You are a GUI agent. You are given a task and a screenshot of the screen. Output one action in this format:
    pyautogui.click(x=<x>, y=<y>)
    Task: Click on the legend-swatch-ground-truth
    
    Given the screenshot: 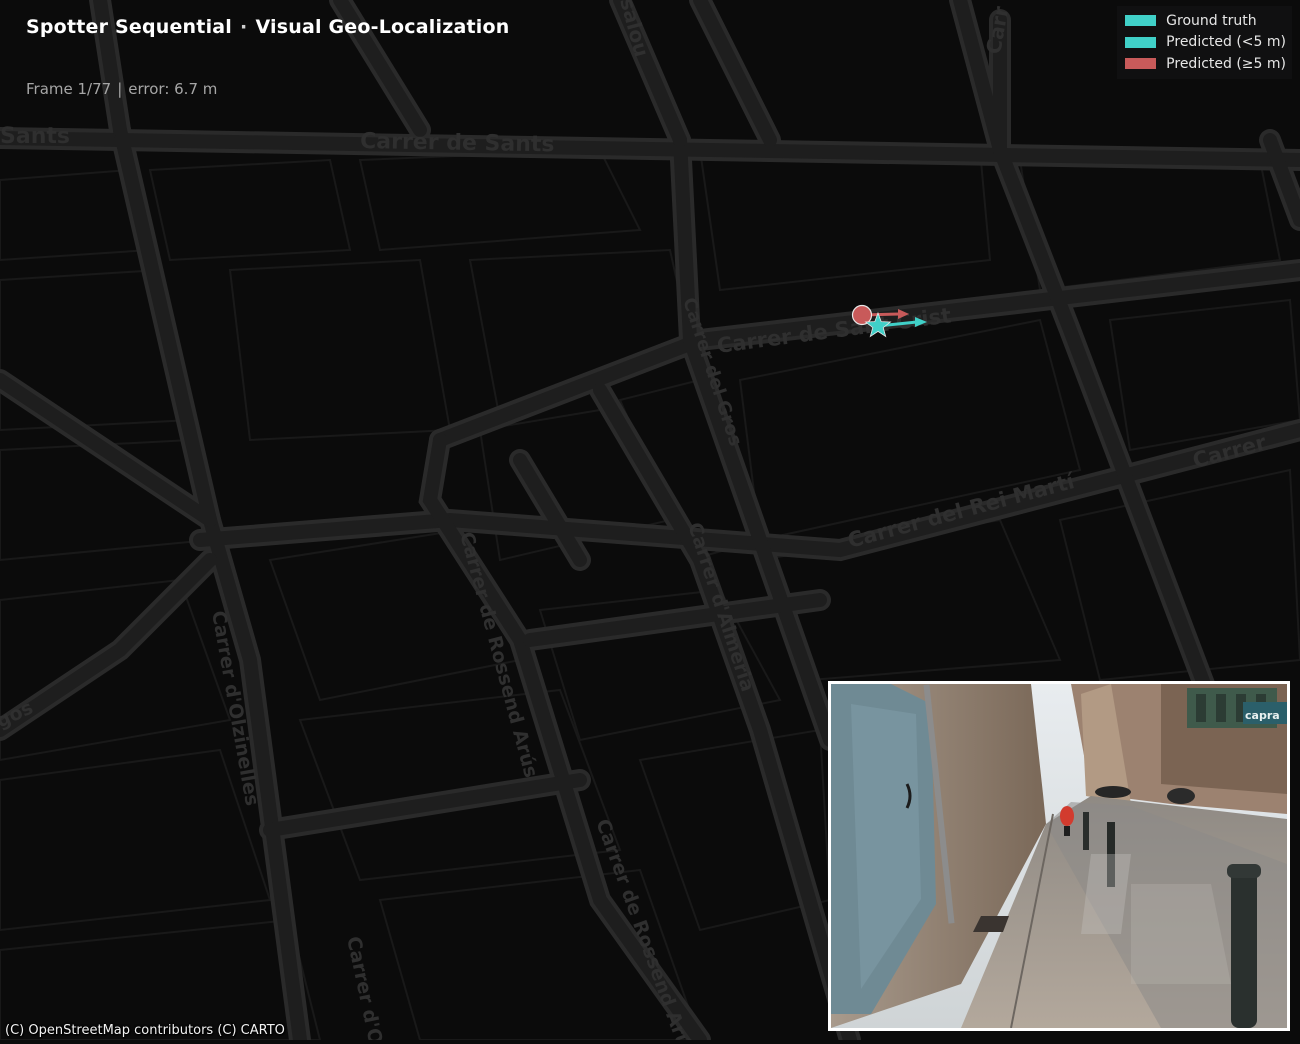 What is the action you would take?
    pyautogui.click(x=1141, y=21)
    